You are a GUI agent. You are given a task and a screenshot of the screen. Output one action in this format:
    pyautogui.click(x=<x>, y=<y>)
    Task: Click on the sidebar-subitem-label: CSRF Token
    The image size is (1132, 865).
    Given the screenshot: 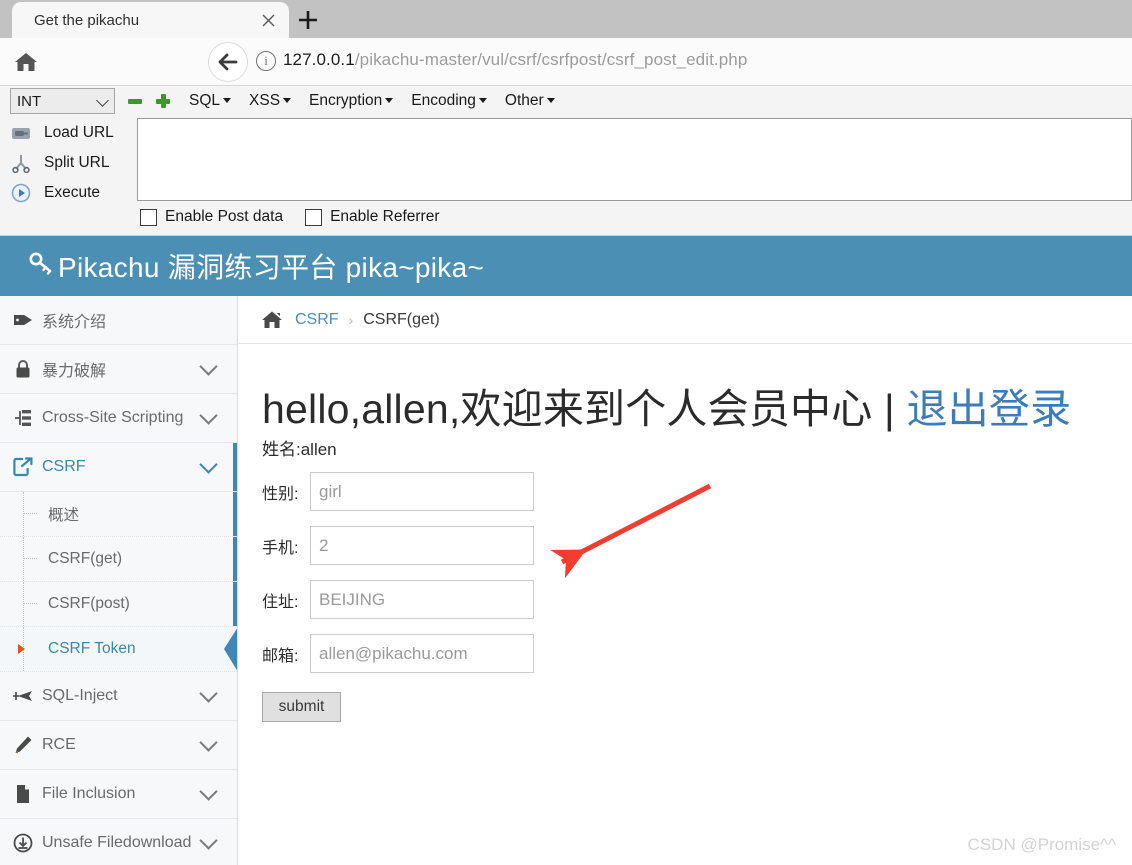 What is the action you would take?
    pyautogui.click(x=92, y=648)
    